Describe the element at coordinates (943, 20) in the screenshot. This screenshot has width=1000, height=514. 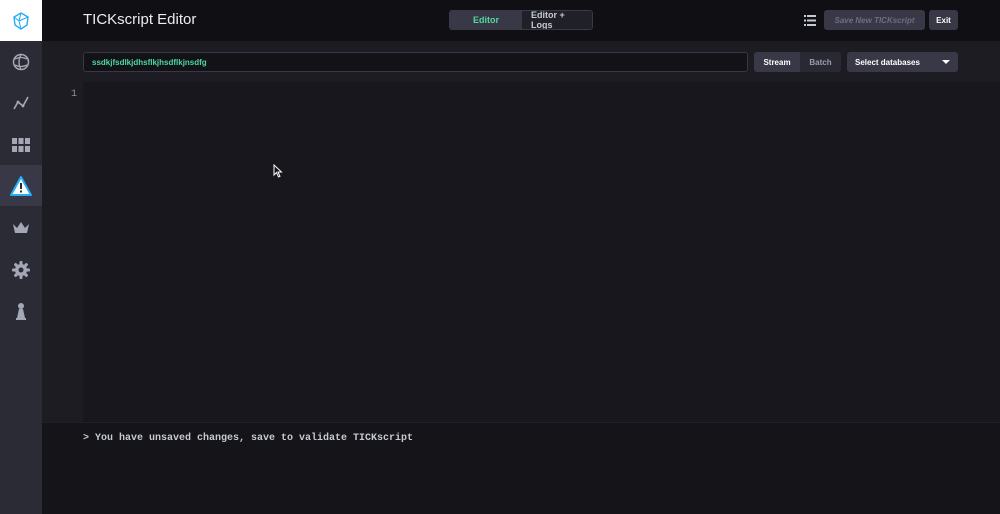
I see `exit-button: Exit` at that location.